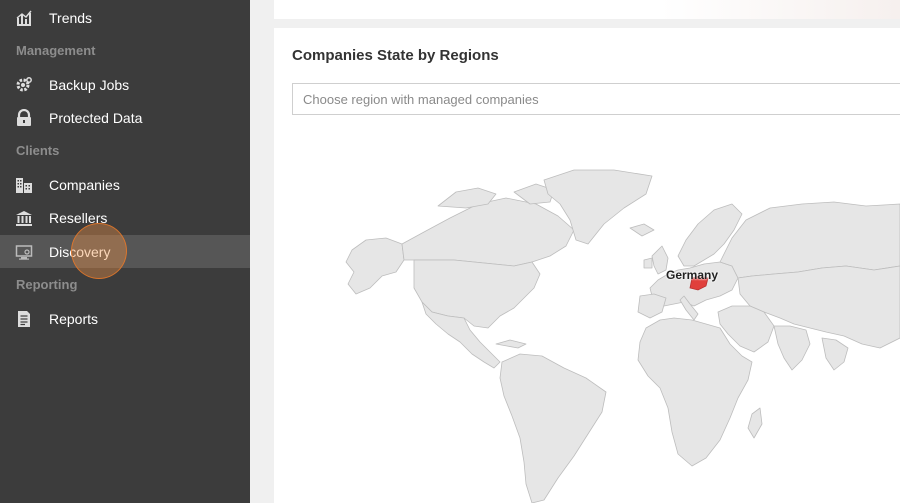  Describe the element at coordinates (125, 217) in the screenshot. I see `sidebar-item-resellers: Resellers` at that location.